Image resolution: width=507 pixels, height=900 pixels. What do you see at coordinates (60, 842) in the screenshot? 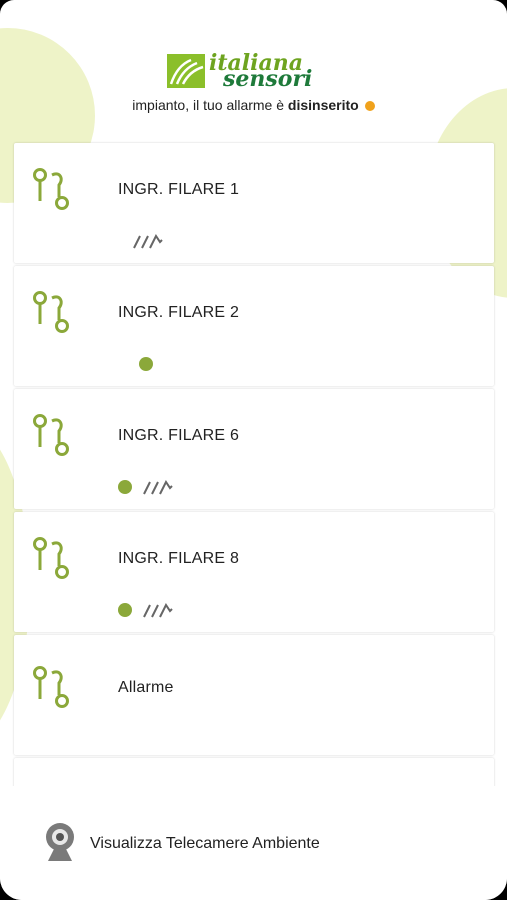
I see `webcam-icon` at bounding box center [60, 842].